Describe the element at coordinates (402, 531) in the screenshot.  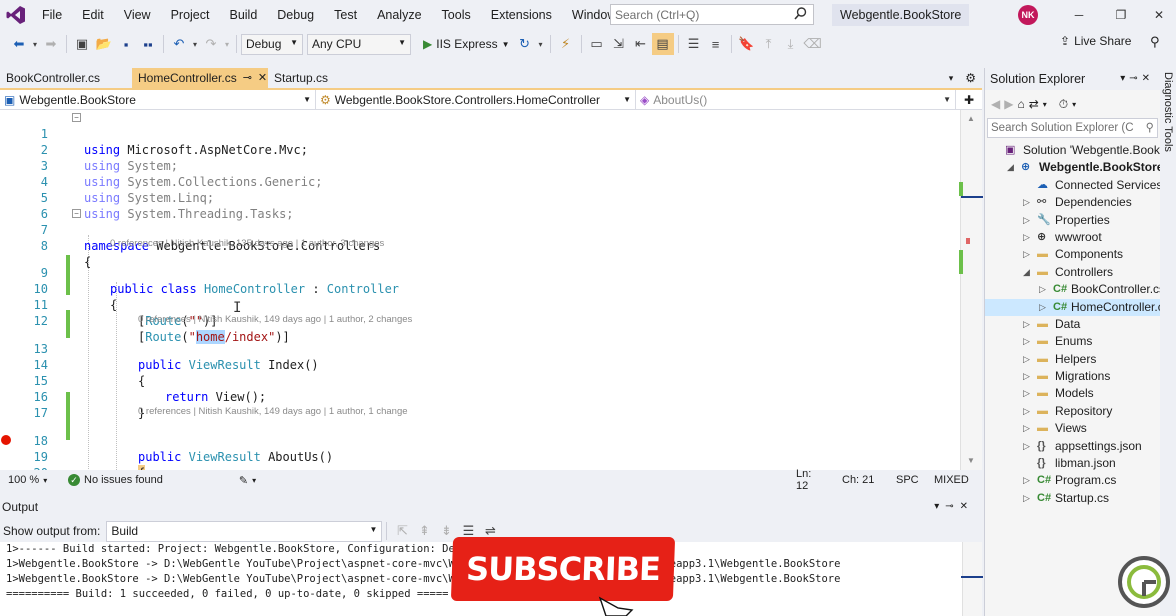
I see `goto-error-icon: ⇱` at that location.